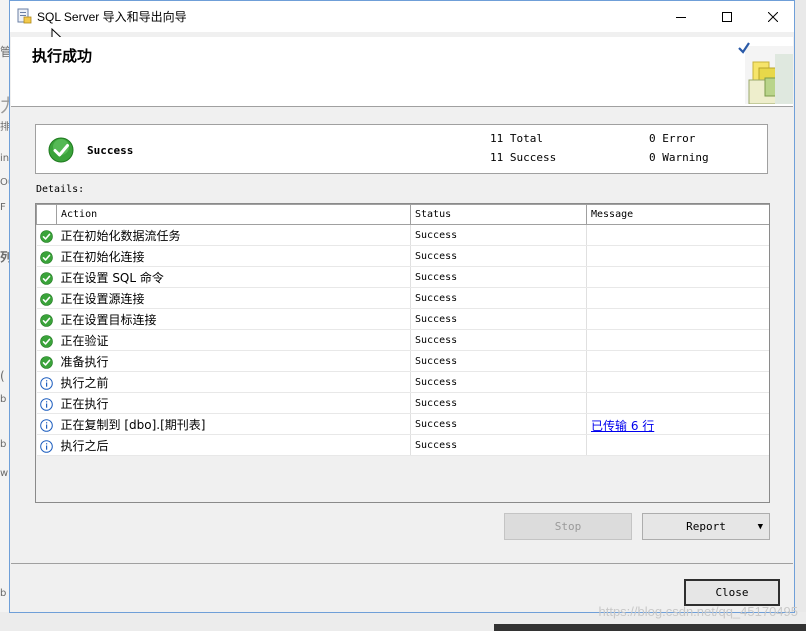 This screenshot has width=806, height=631. What do you see at coordinates (800, 315) in the screenshot?
I see `background-app-right-strip` at bounding box center [800, 315].